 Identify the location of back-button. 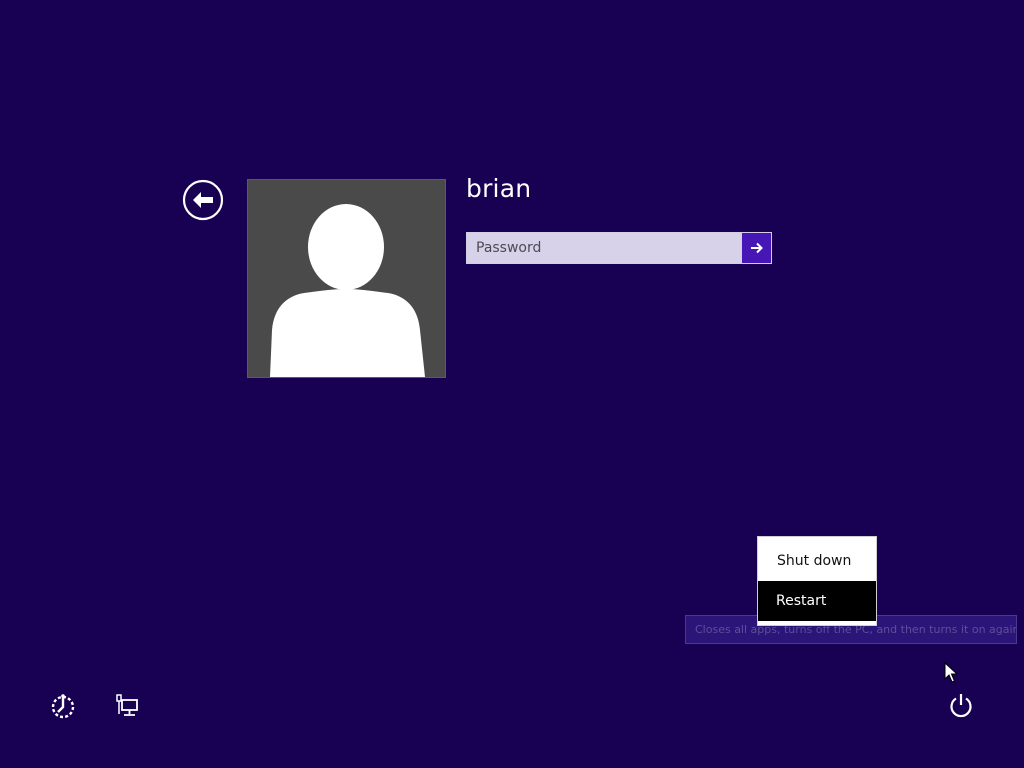
(203, 200).